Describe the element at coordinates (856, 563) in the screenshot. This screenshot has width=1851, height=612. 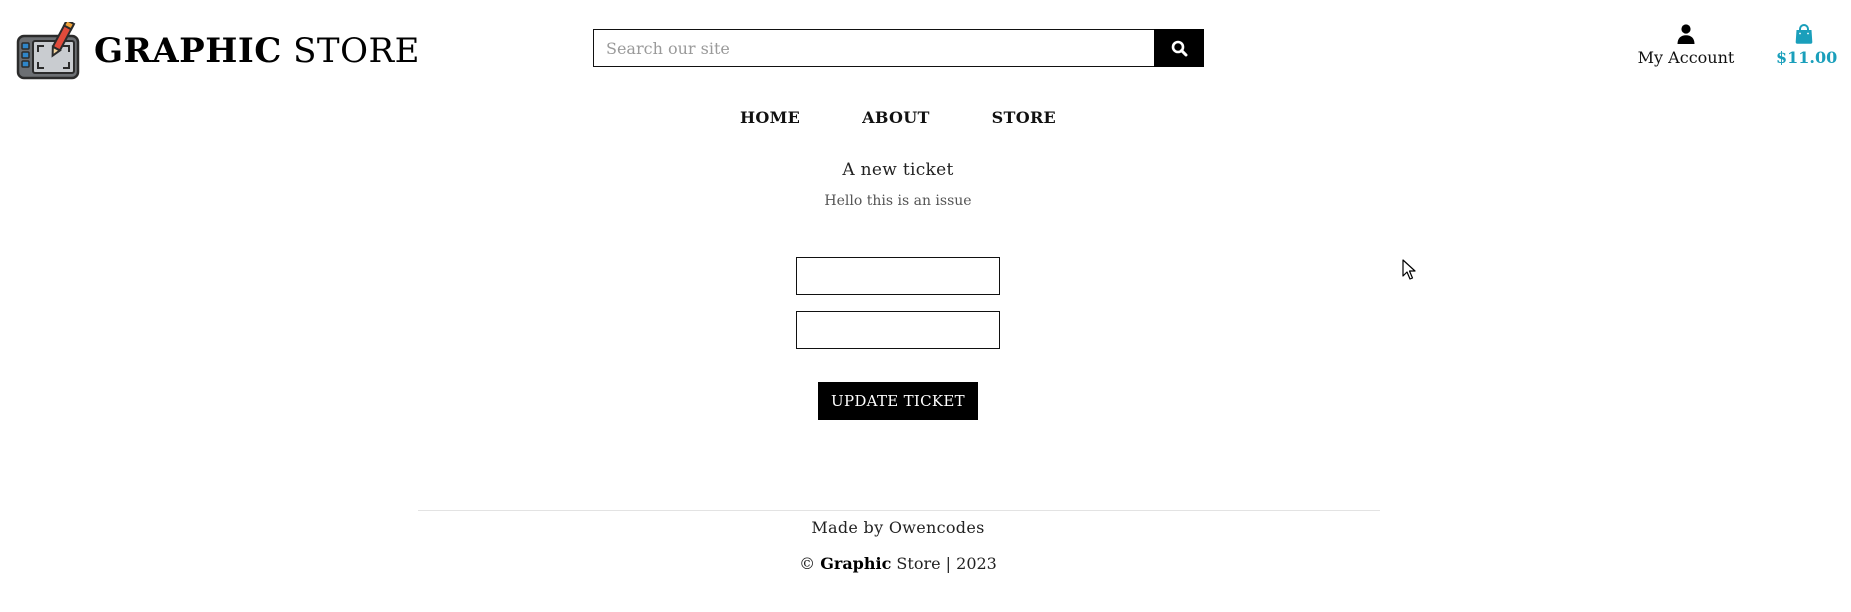
I see `footer-brand-bold: Graphic` at that location.